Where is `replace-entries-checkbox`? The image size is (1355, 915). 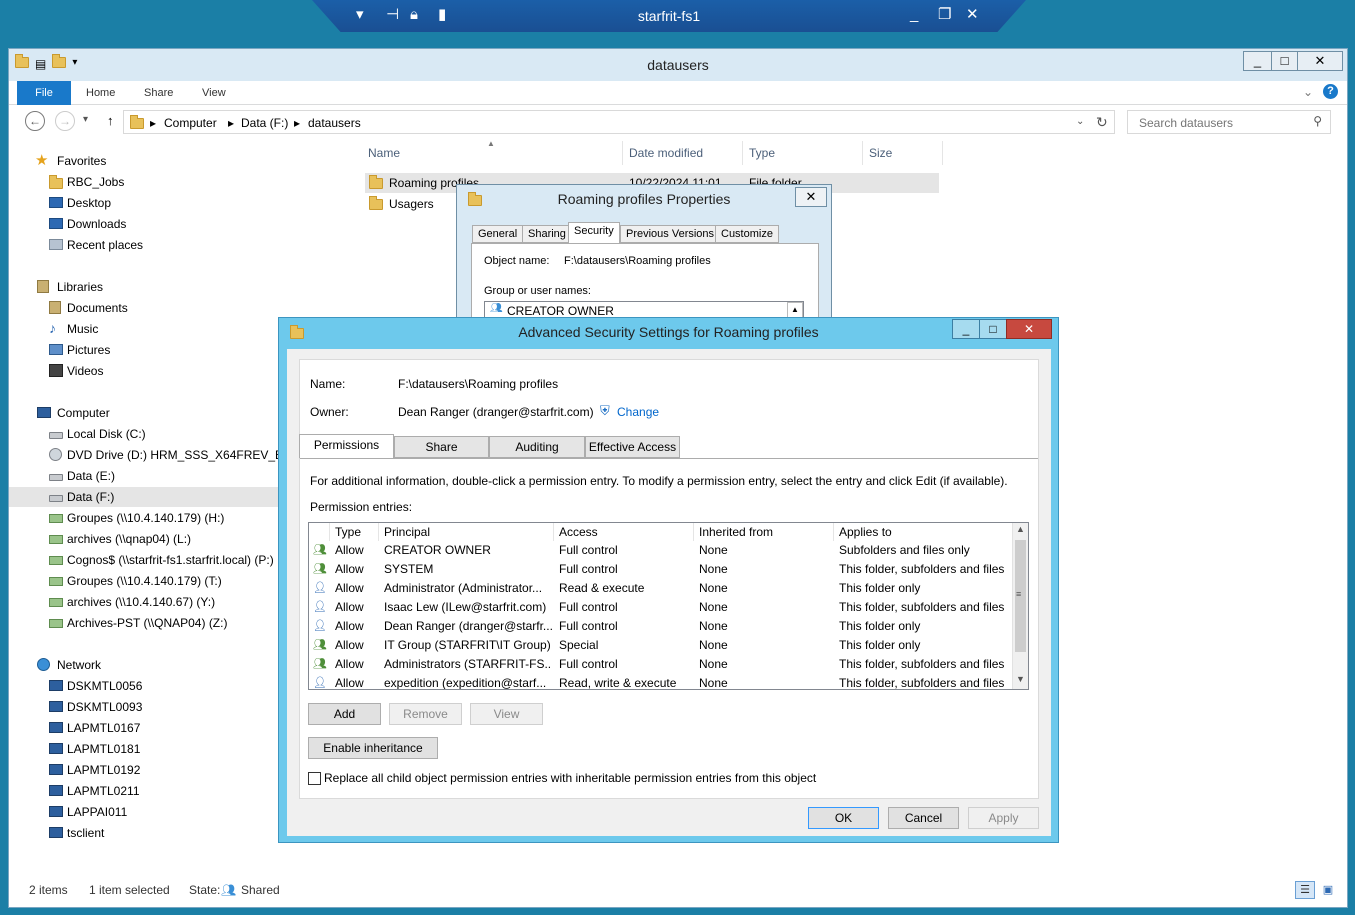 replace-entries-checkbox is located at coordinates (314, 778).